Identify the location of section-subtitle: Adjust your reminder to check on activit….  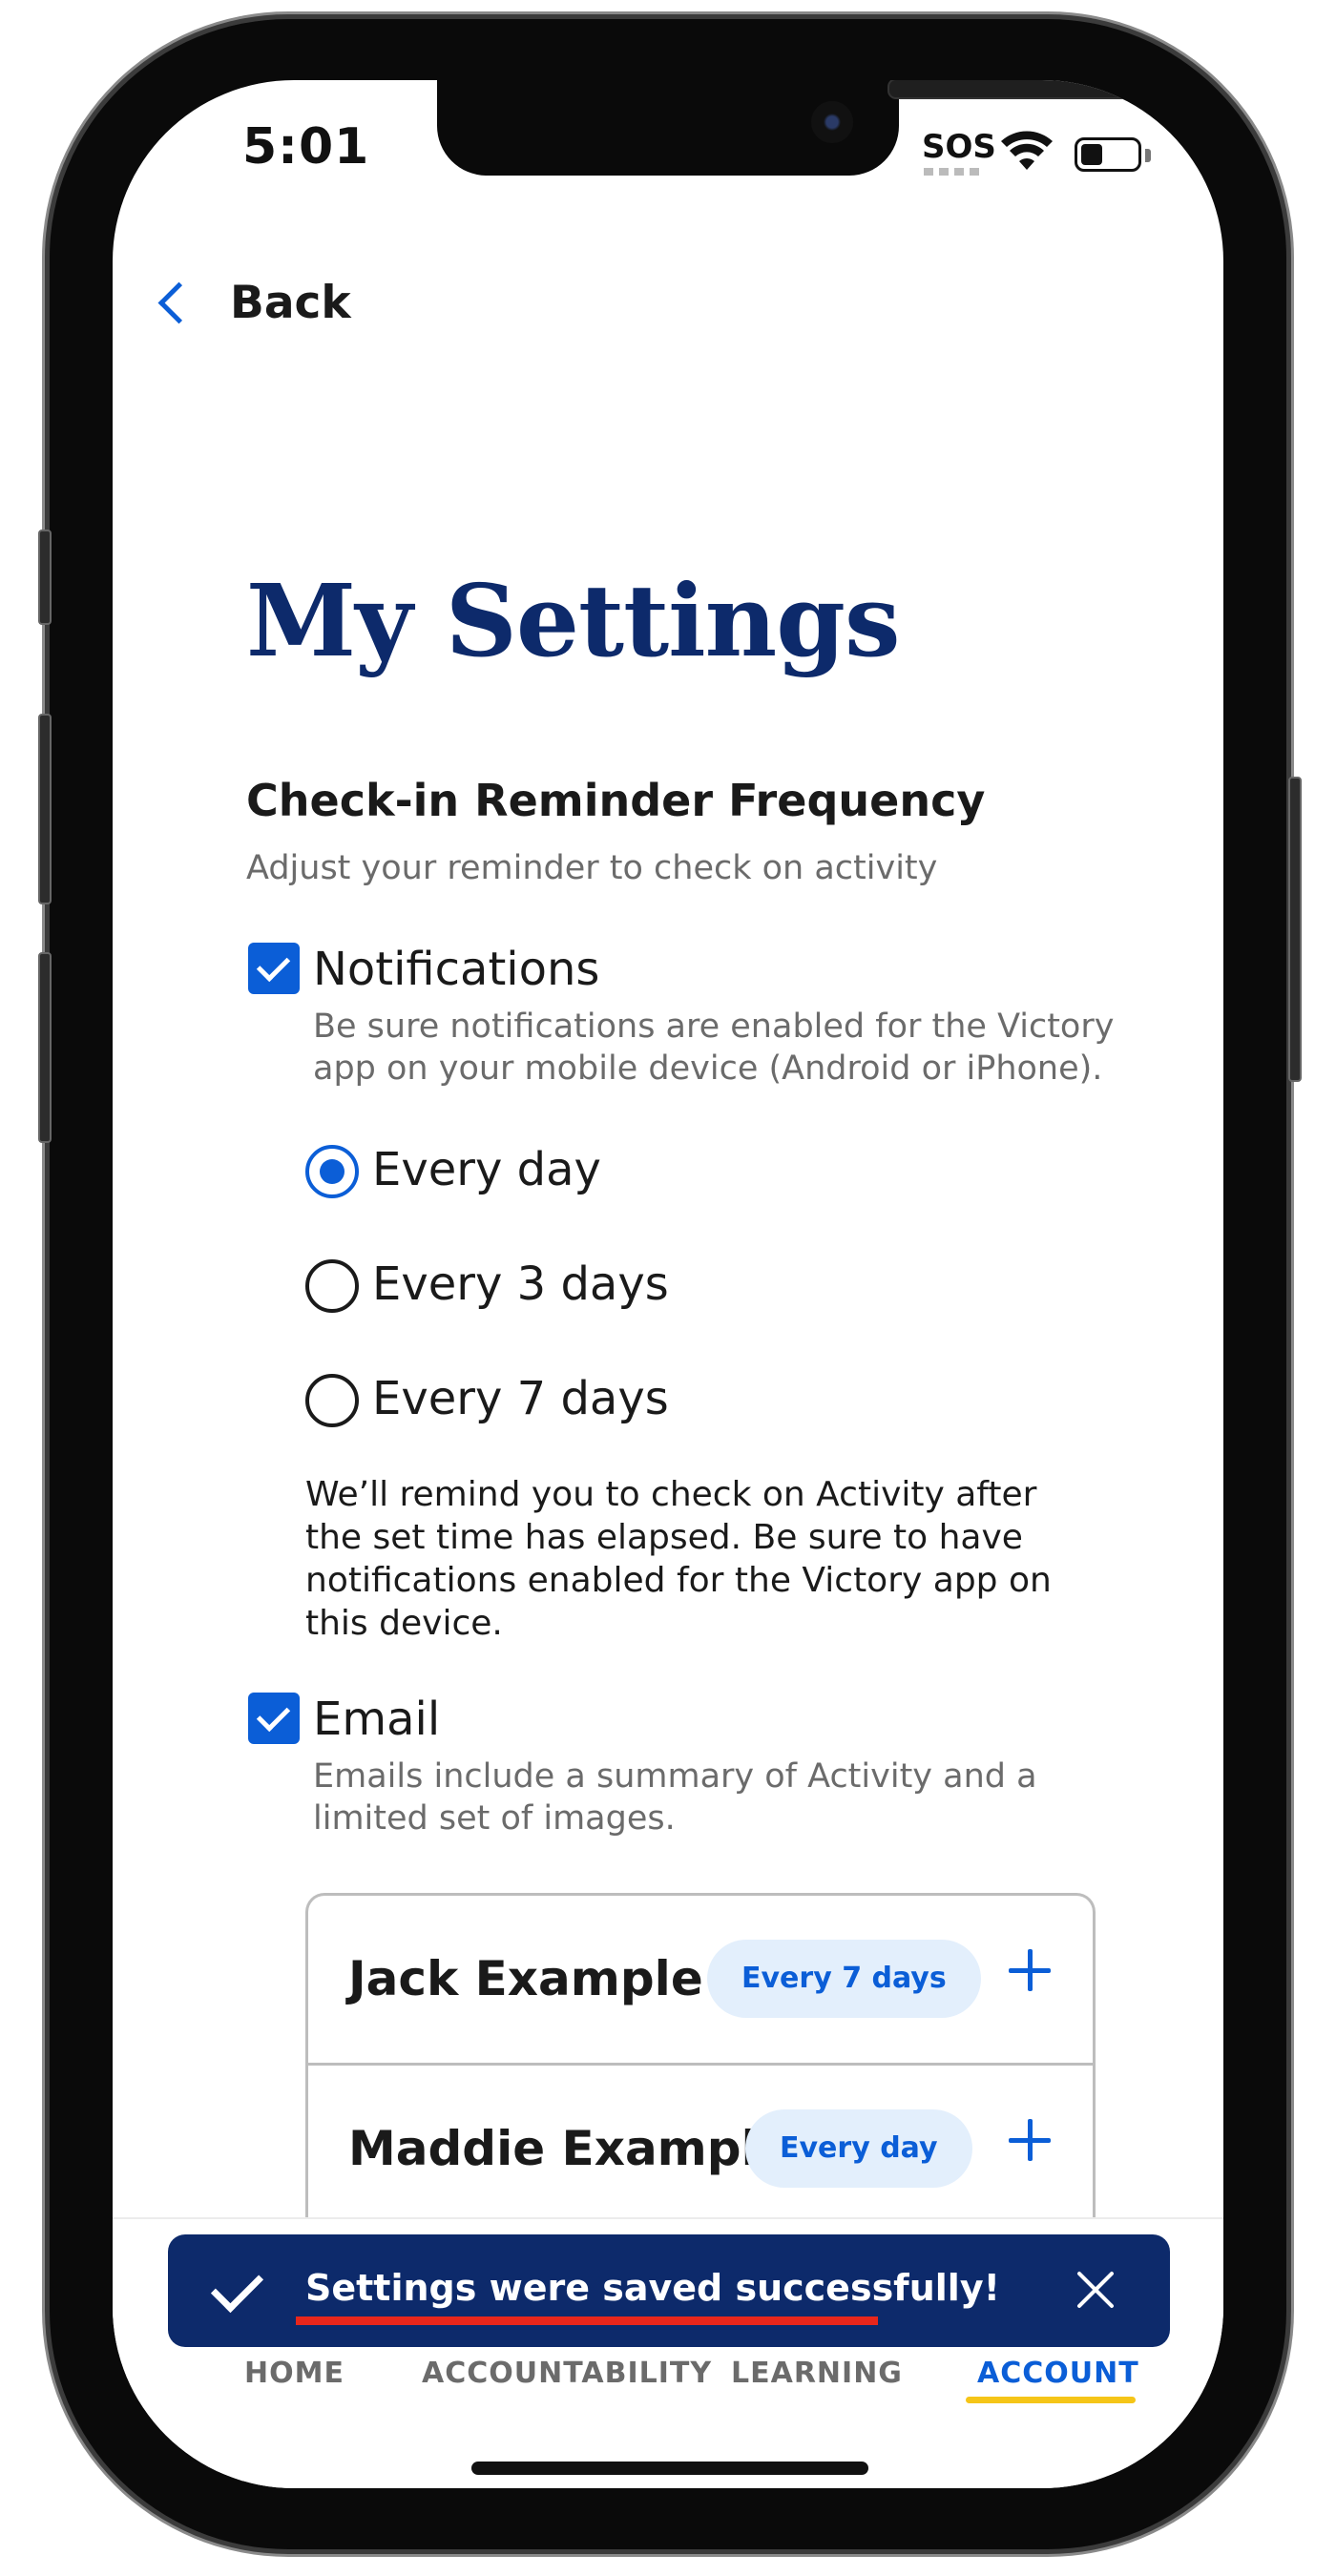
(592, 868).